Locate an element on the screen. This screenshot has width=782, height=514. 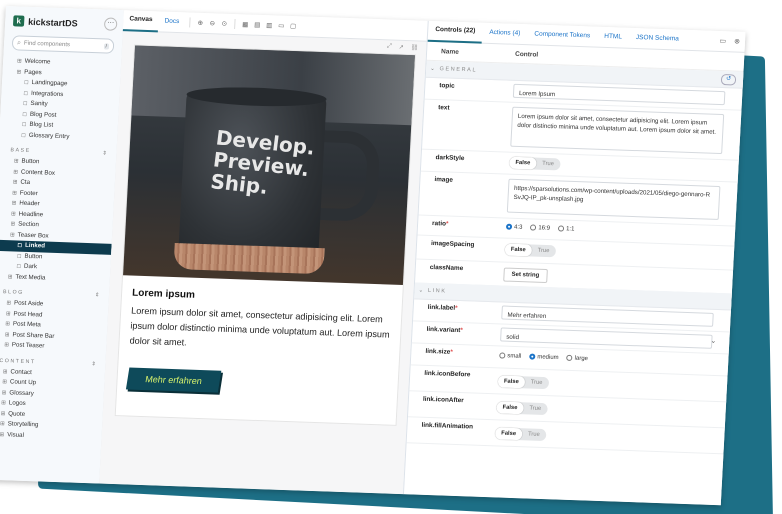
radio-label: 1:1 is located at coordinates (570, 229).